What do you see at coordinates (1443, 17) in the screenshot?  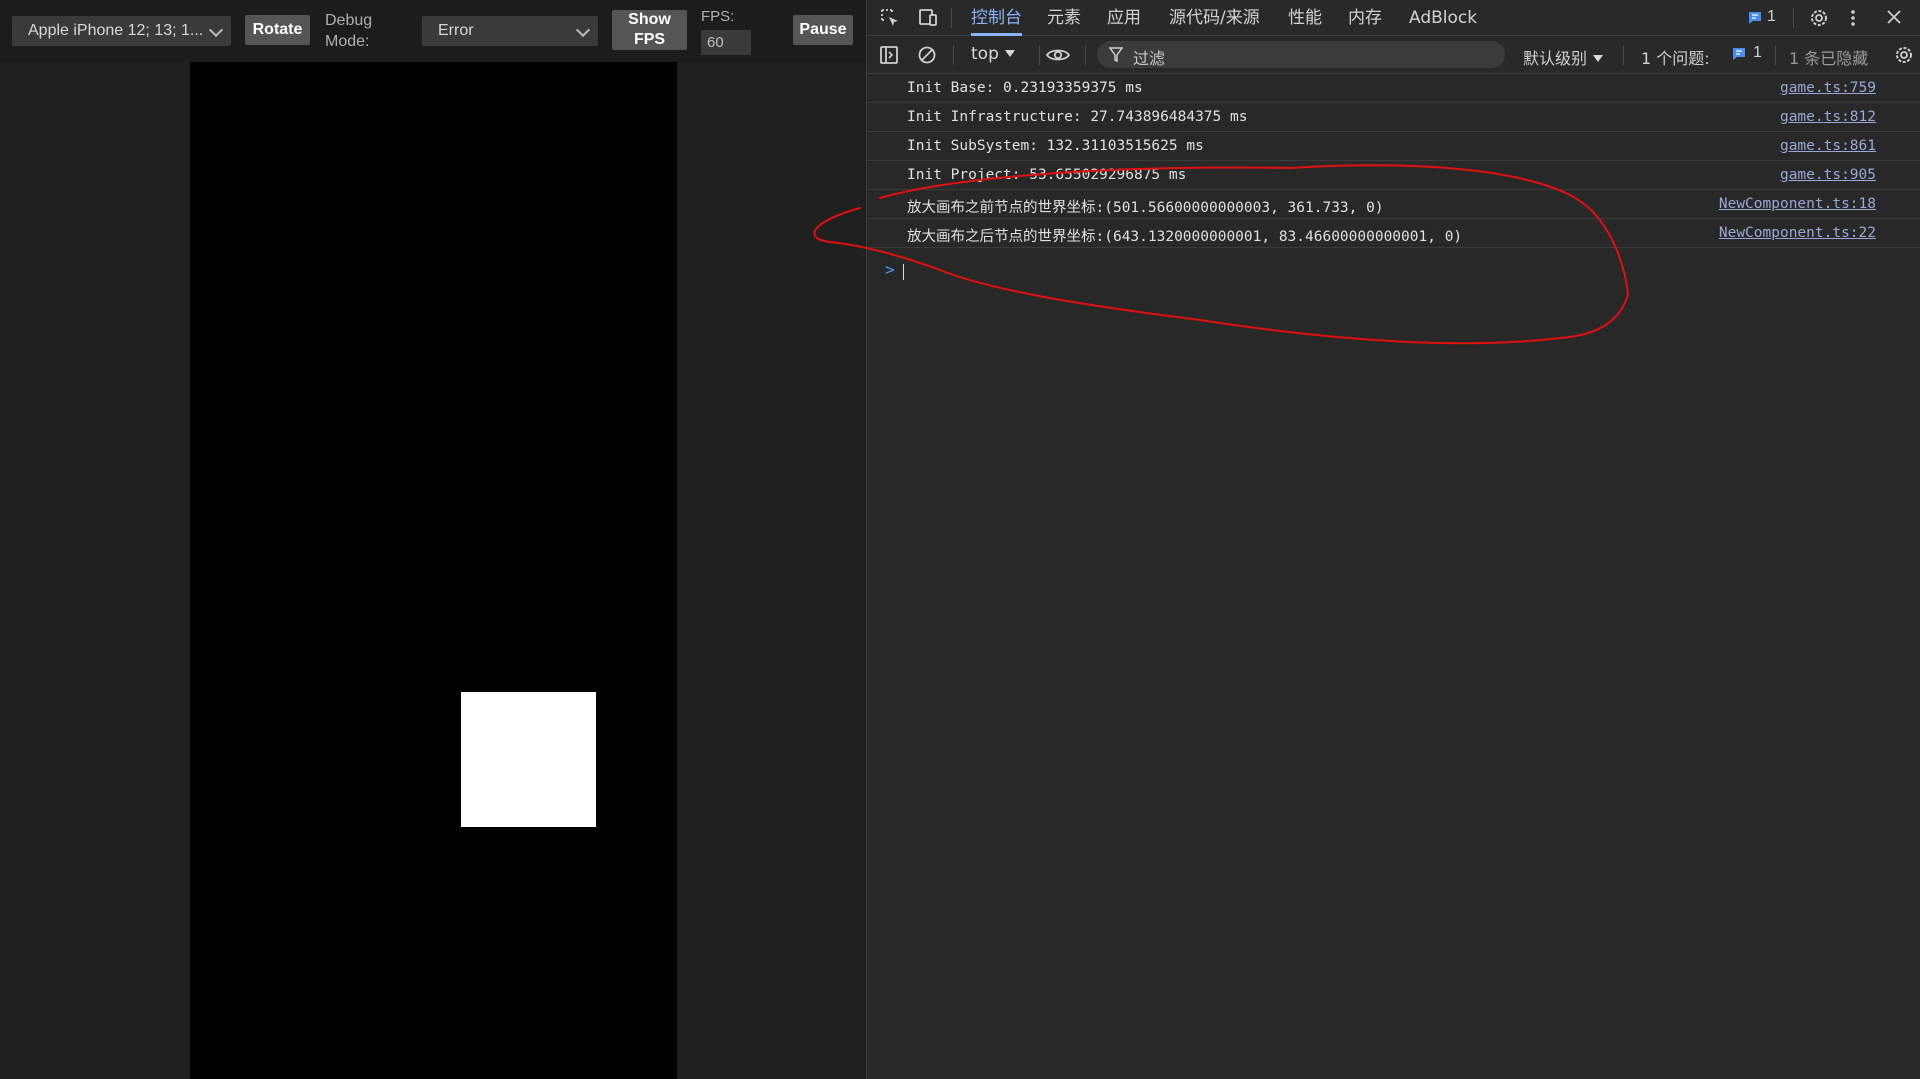 I see `tab-adblock: AdBlock` at bounding box center [1443, 17].